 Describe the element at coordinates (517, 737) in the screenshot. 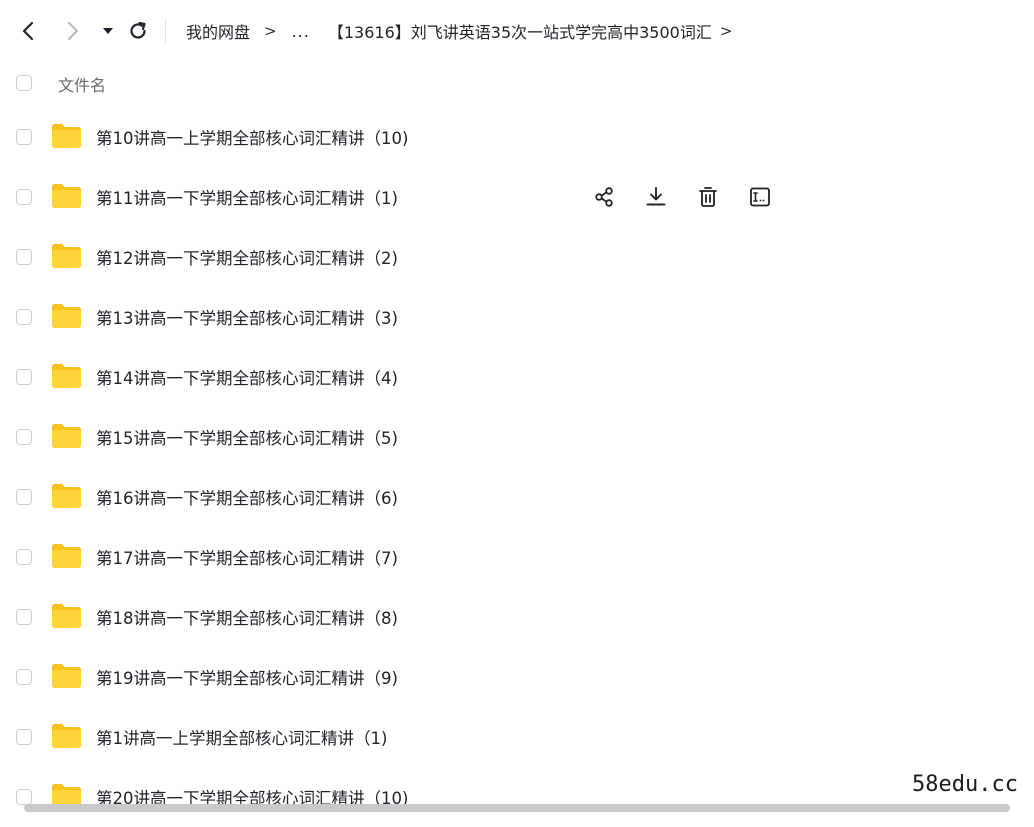

I see `list-item: 第1讲高一上学期全部核心词汇精讲（1)` at that location.